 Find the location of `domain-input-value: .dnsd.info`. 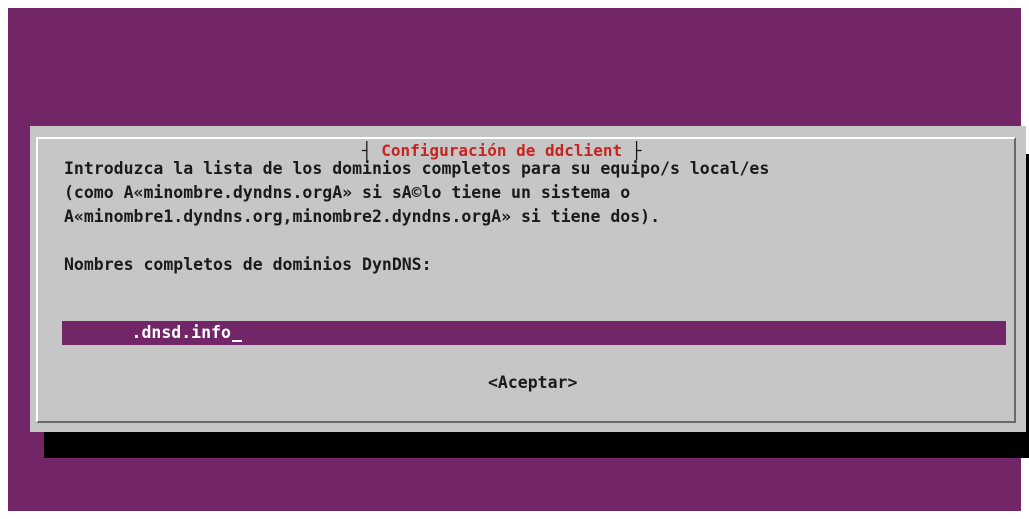

domain-input-value: .dnsd.info is located at coordinates (152, 333).